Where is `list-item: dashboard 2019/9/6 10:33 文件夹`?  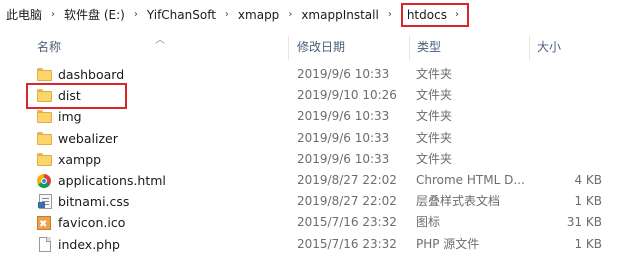
list-item: dashboard 2019/9/6 10:33 文件夹 is located at coordinates (321, 74).